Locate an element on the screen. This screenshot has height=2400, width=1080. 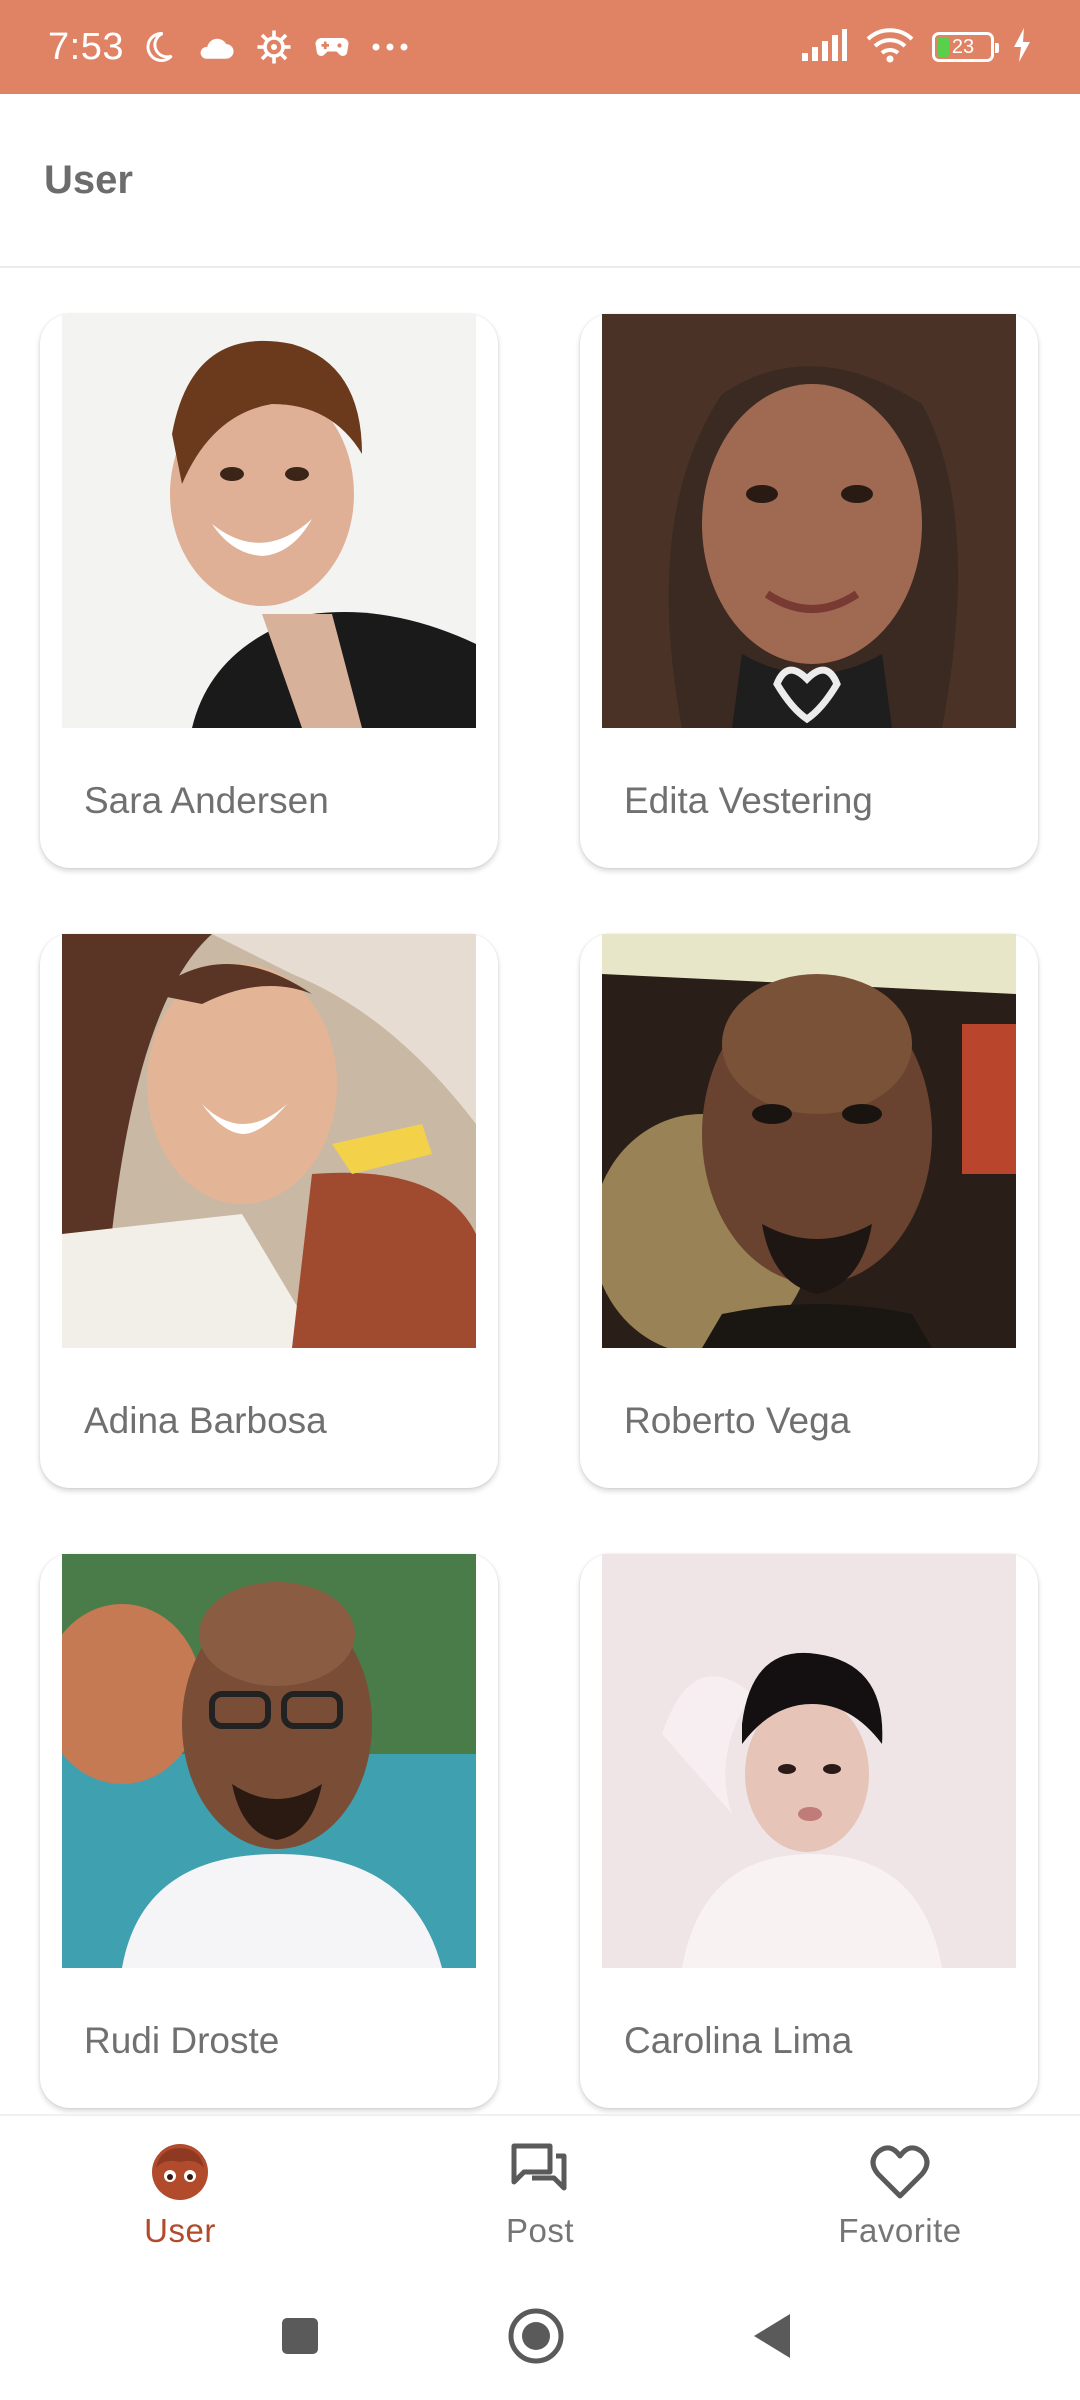
settings-icon is located at coordinates (274, 47).